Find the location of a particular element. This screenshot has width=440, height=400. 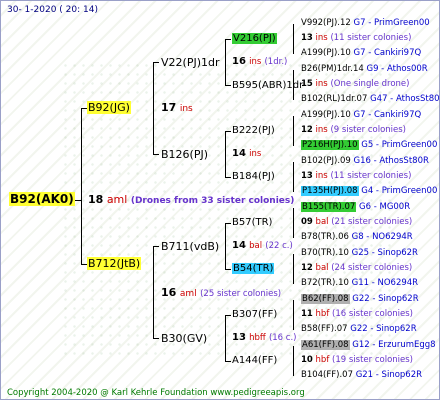

queen-label: B92(JG) is located at coordinates (109, 107).